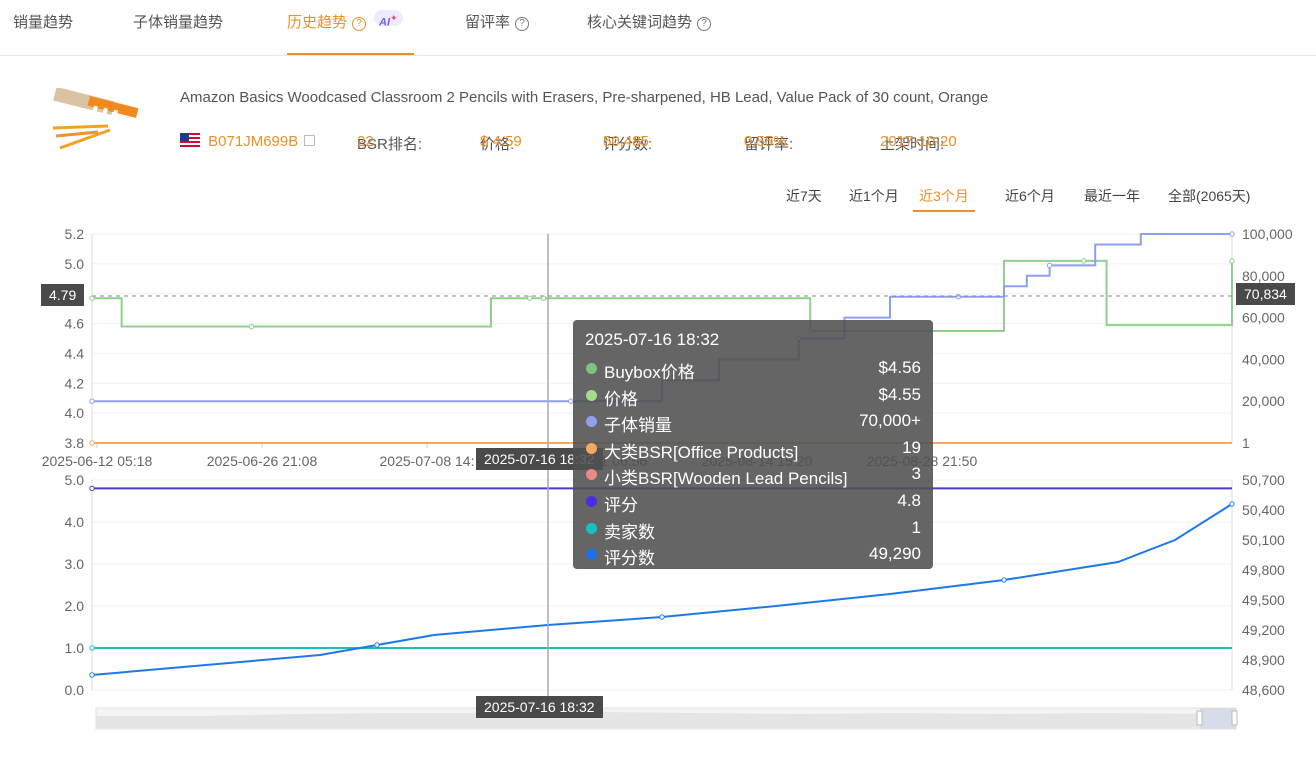 This screenshot has width=1316, height=766. I want to click on right-axis-tick: 48,600, so click(1263, 690).